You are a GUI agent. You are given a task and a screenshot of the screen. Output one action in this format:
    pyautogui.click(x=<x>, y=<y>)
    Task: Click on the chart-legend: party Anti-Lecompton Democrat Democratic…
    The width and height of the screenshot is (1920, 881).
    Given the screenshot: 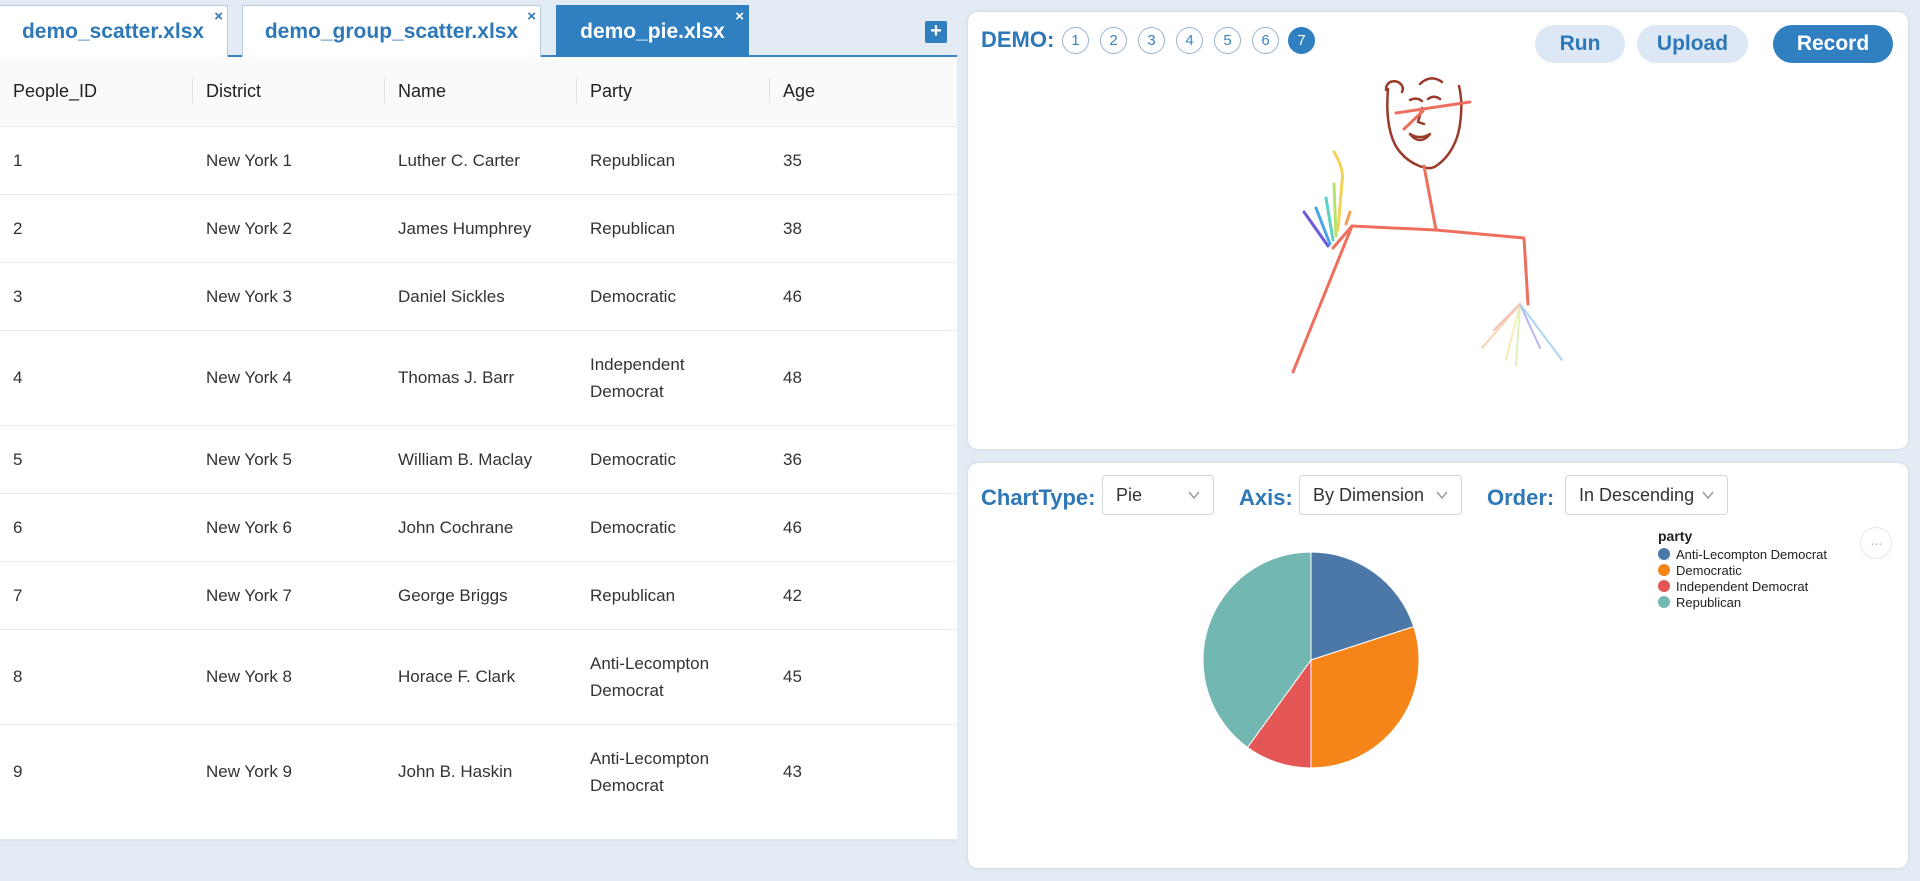 What is the action you would take?
    pyautogui.click(x=1742, y=569)
    